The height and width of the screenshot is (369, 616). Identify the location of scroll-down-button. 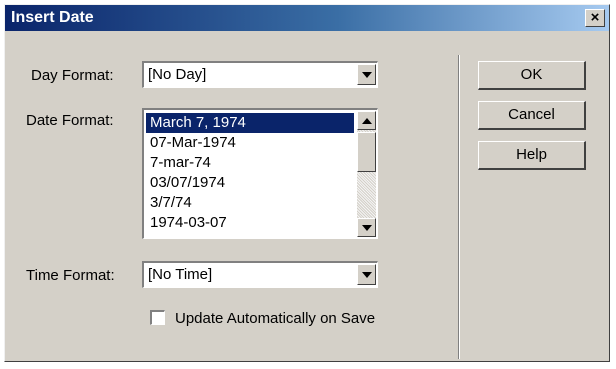
(366, 227).